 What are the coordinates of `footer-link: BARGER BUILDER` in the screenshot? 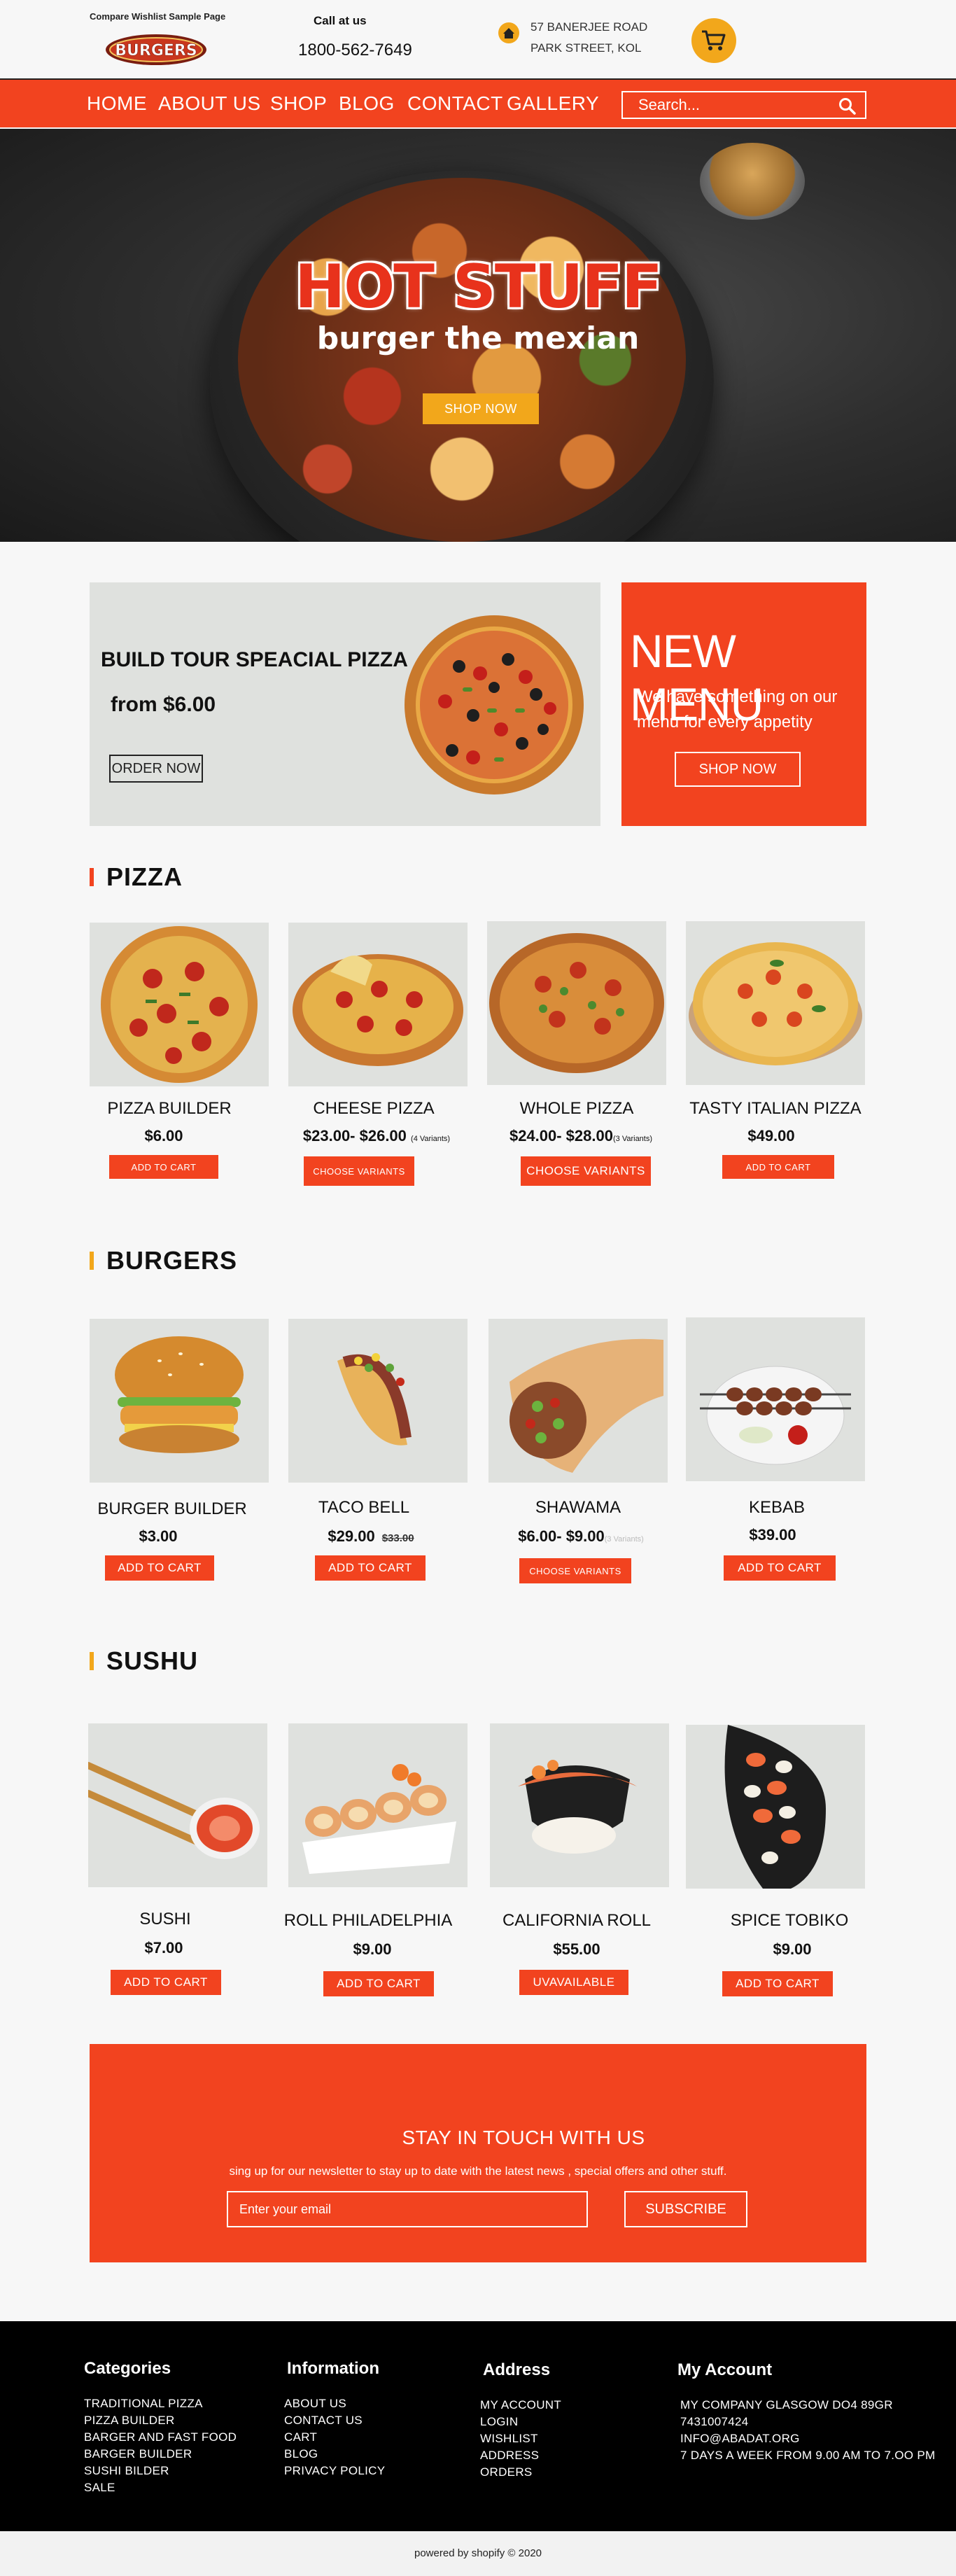 It's located at (160, 2454).